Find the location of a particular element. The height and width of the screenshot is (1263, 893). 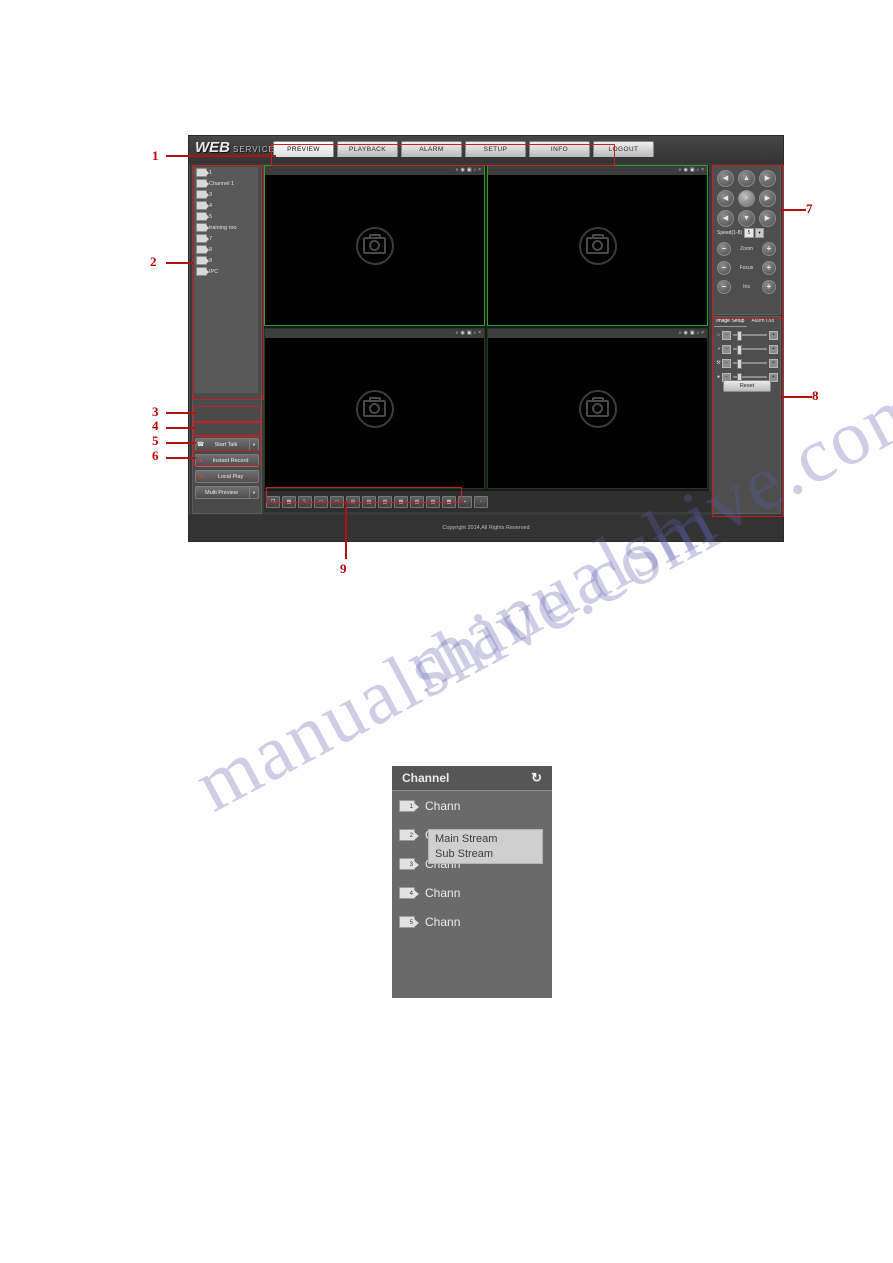

tab-preview: PREVIEW is located at coordinates (303, 149).